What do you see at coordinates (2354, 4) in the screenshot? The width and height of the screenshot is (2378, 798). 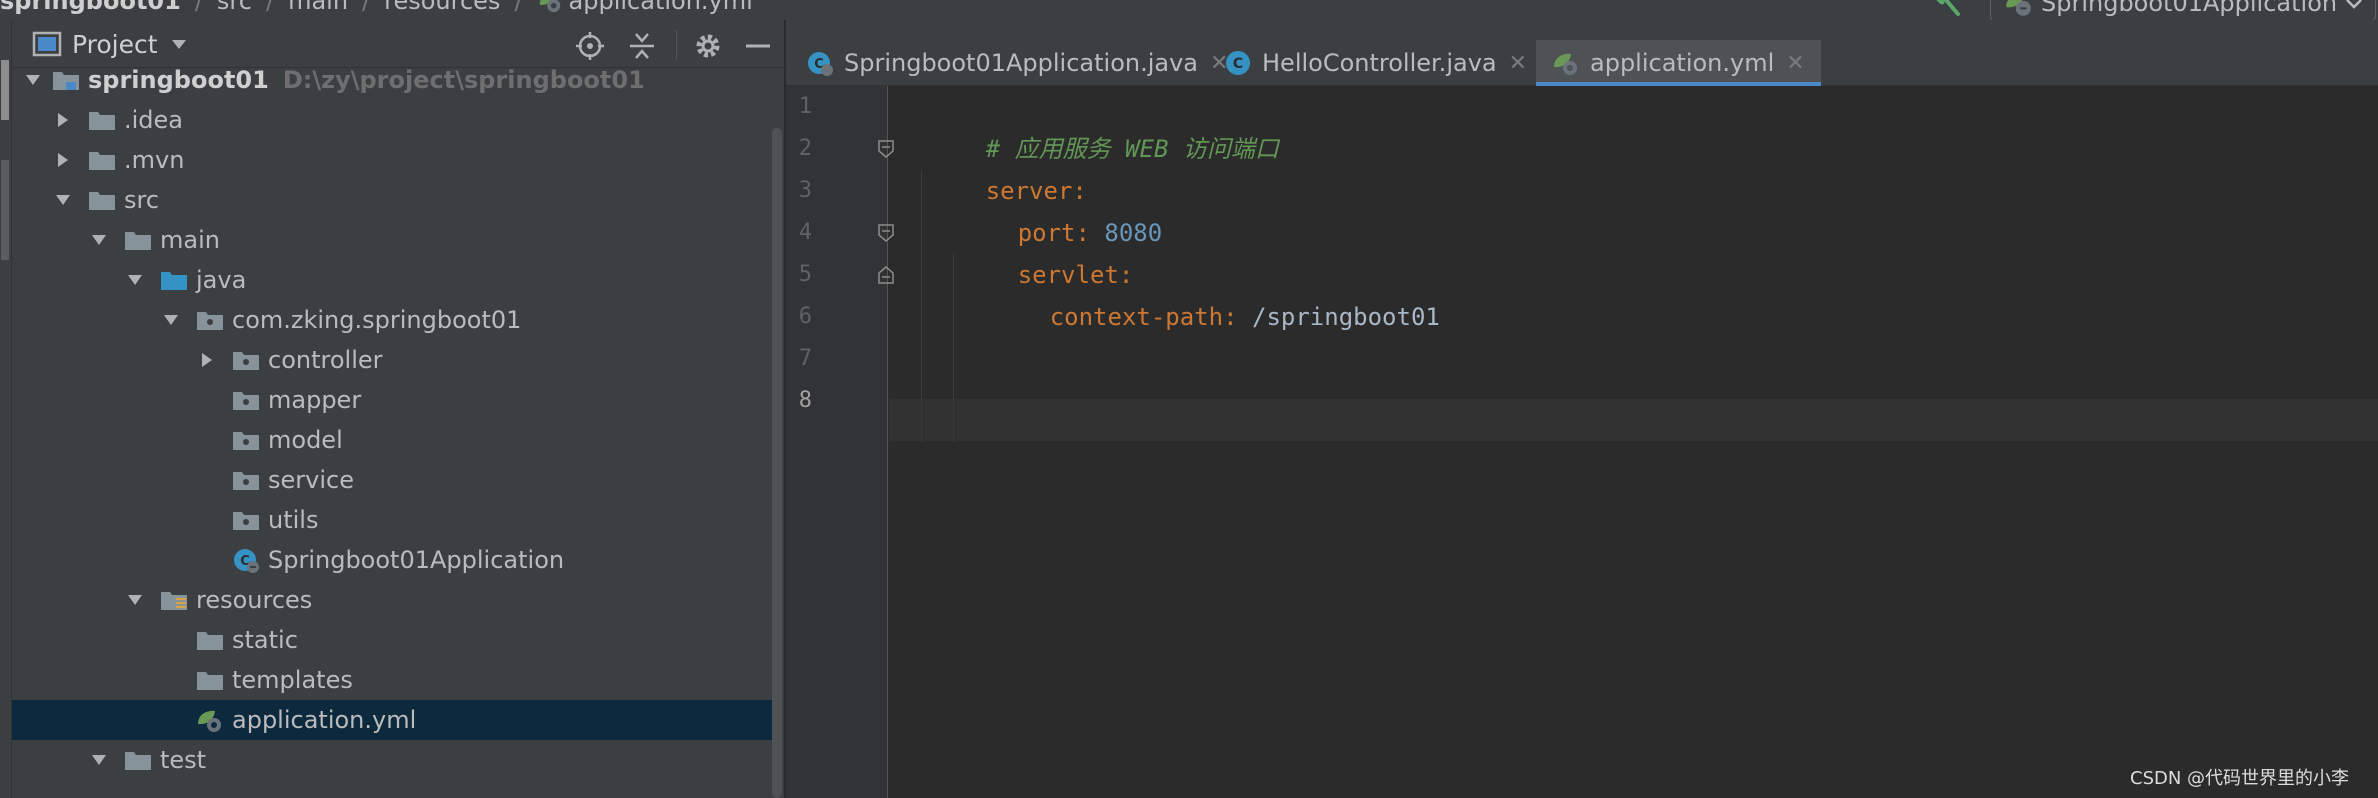 I see `chevron-down-icon` at bounding box center [2354, 4].